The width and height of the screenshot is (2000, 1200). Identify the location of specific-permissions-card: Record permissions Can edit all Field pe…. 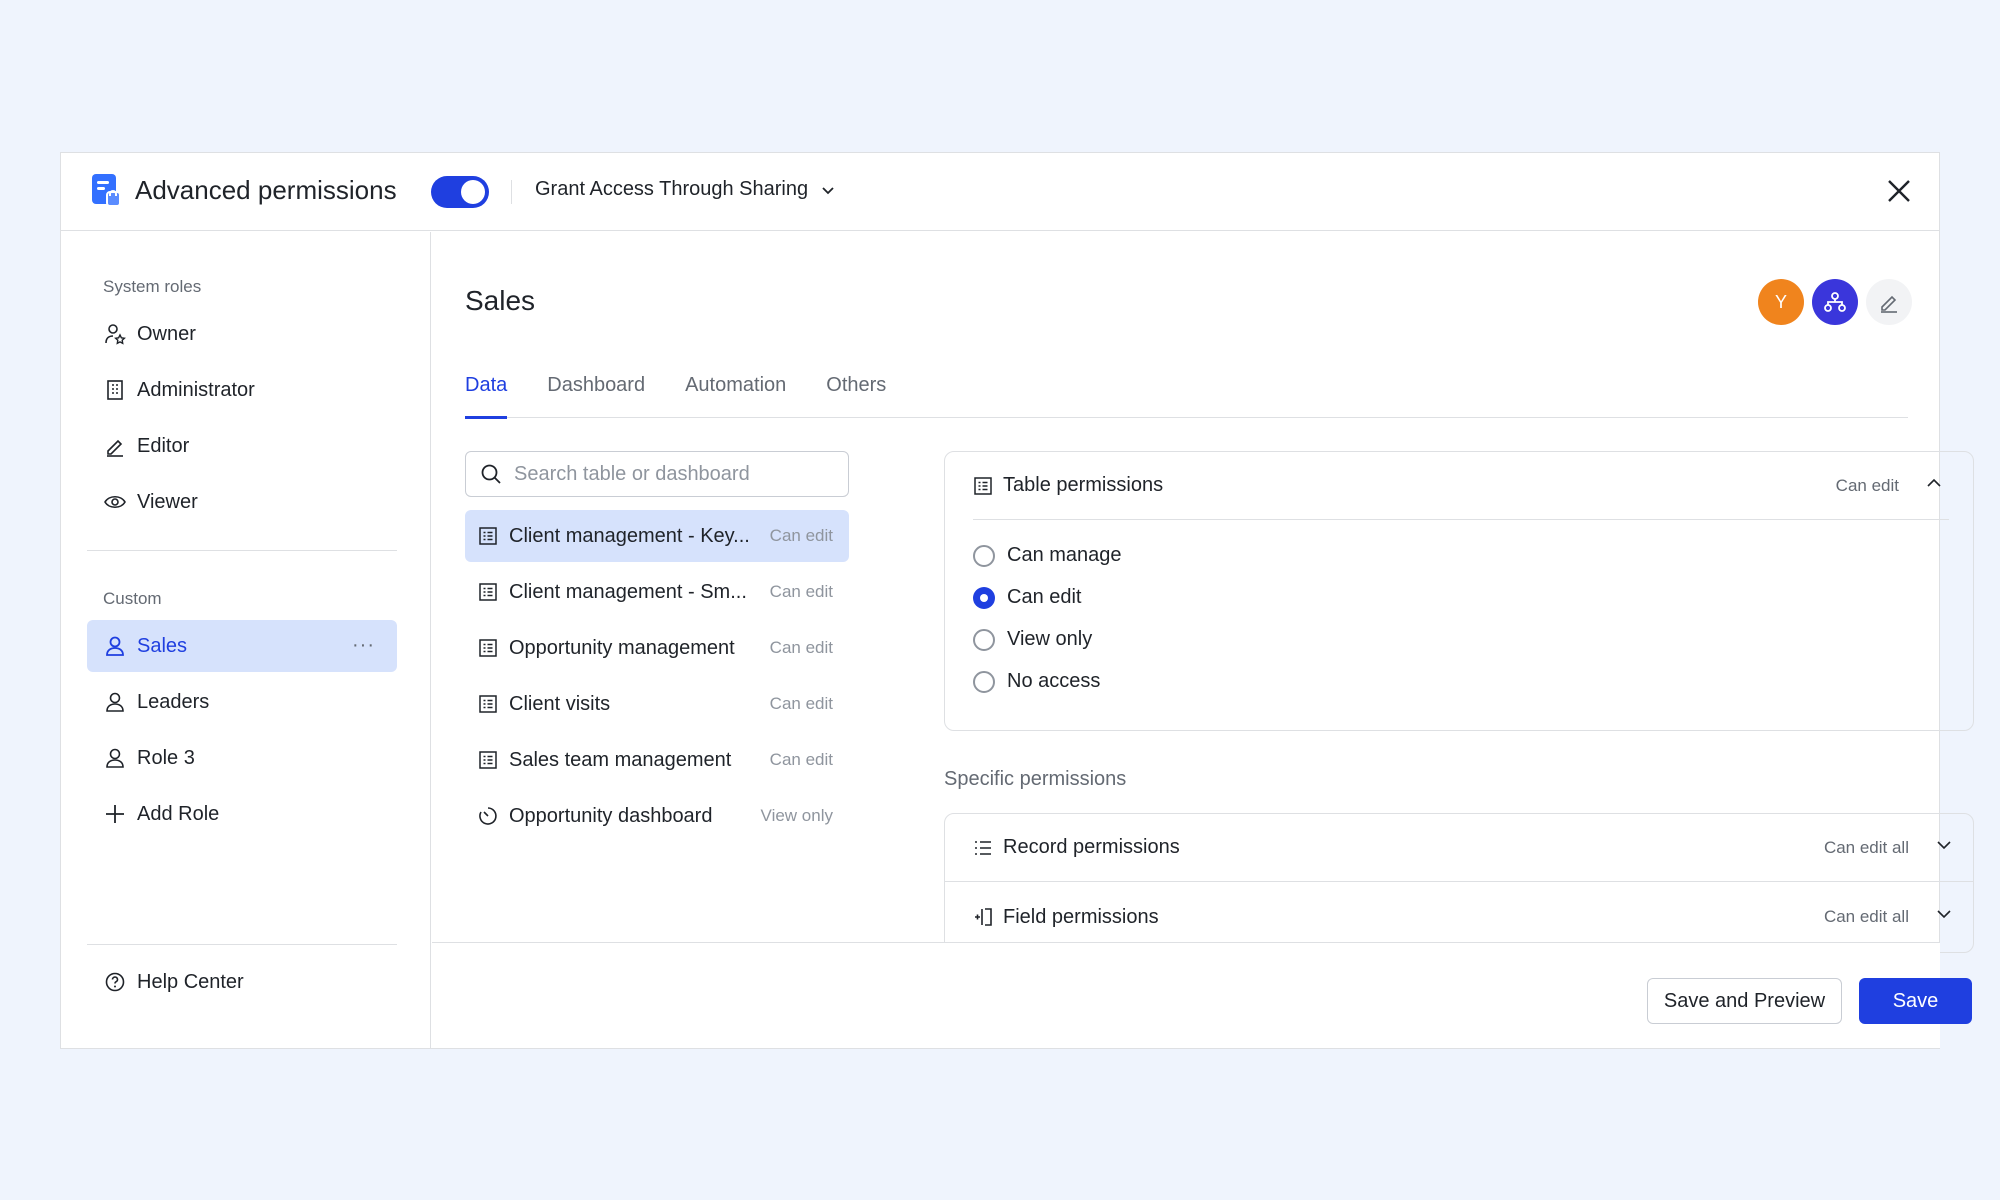
(1459, 883).